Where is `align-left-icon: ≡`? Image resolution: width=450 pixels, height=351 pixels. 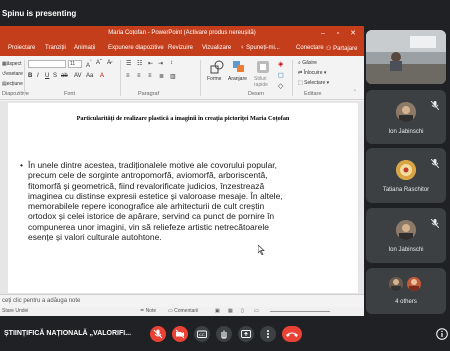 align-left-icon: ≡ is located at coordinates (128, 76).